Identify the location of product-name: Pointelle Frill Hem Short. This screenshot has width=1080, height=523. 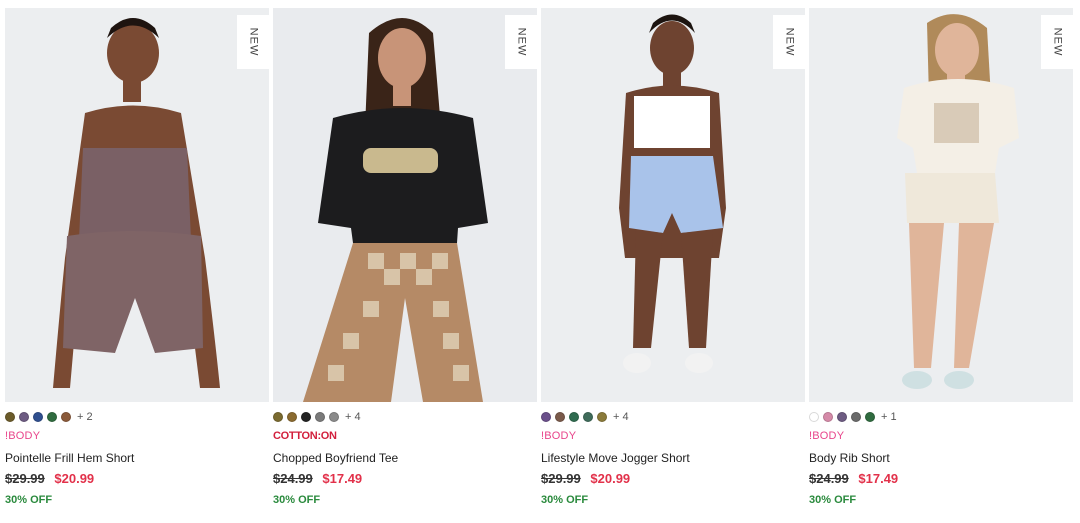
(69, 458).